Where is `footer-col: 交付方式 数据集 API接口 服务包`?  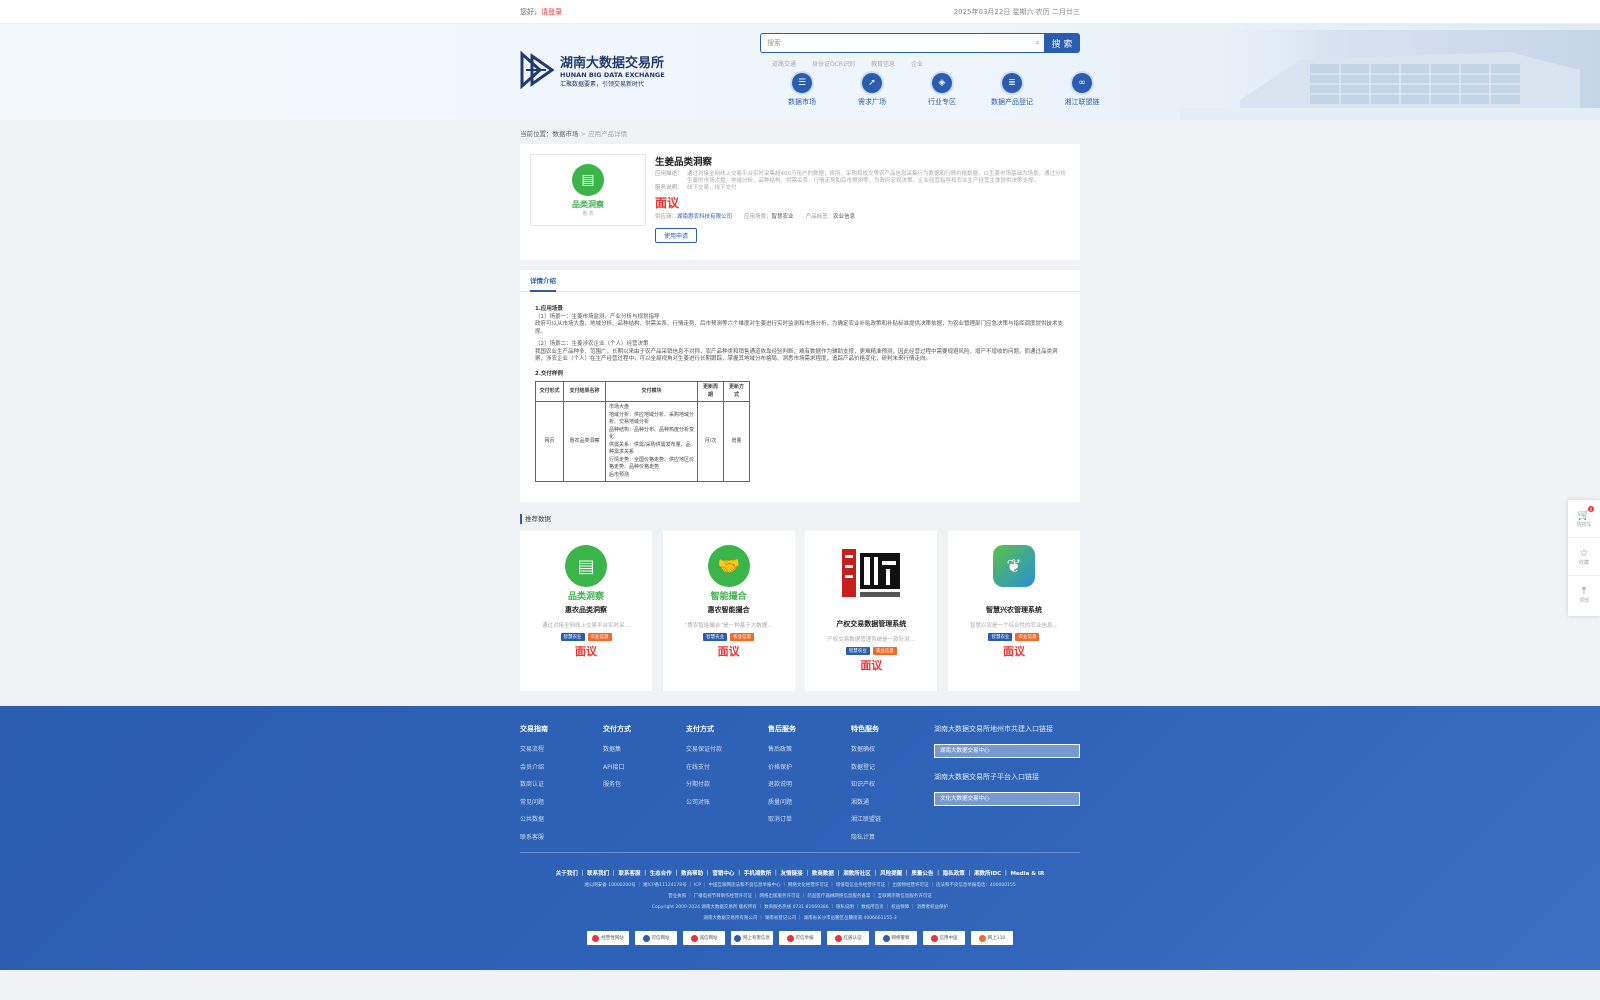 footer-col: 交付方式 数据集 API接口 服务包 is located at coordinates (617, 760).